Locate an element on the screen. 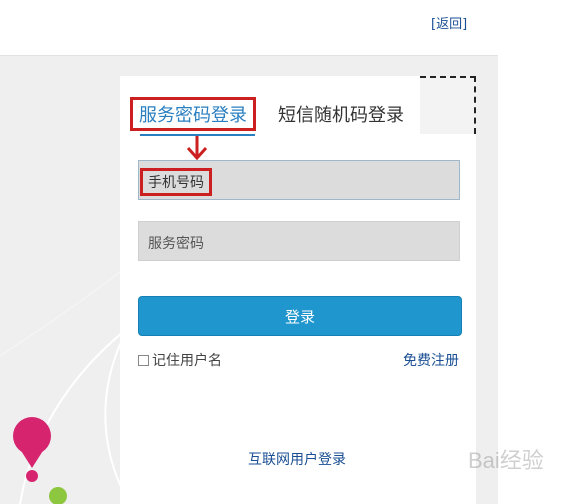 The height and width of the screenshot is (504, 574). baidu-watermark: Bai经验 is located at coordinates (506, 460).